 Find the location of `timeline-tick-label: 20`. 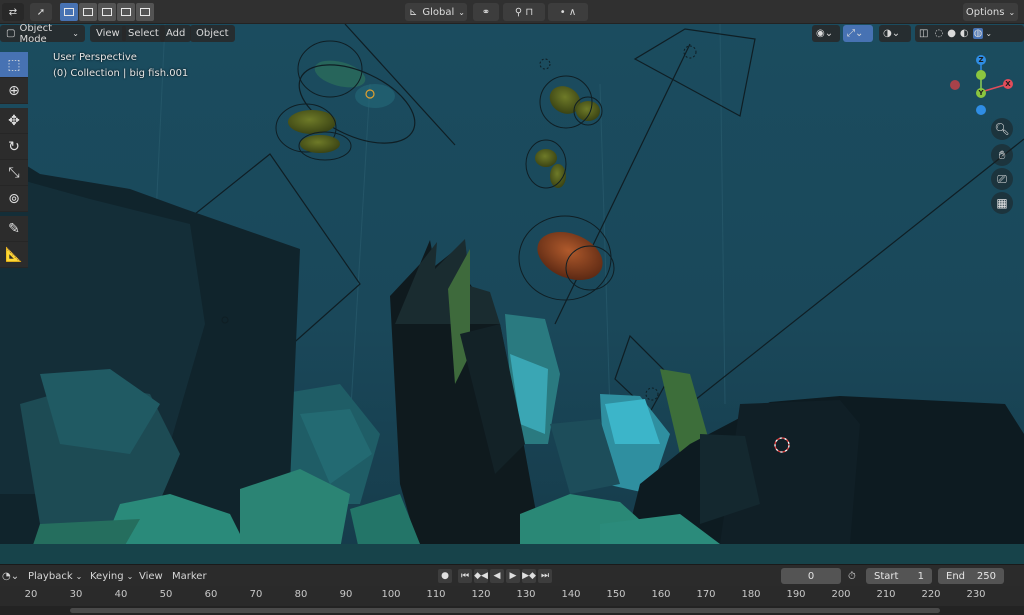

timeline-tick-label: 20 is located at coordinates (31, 594).